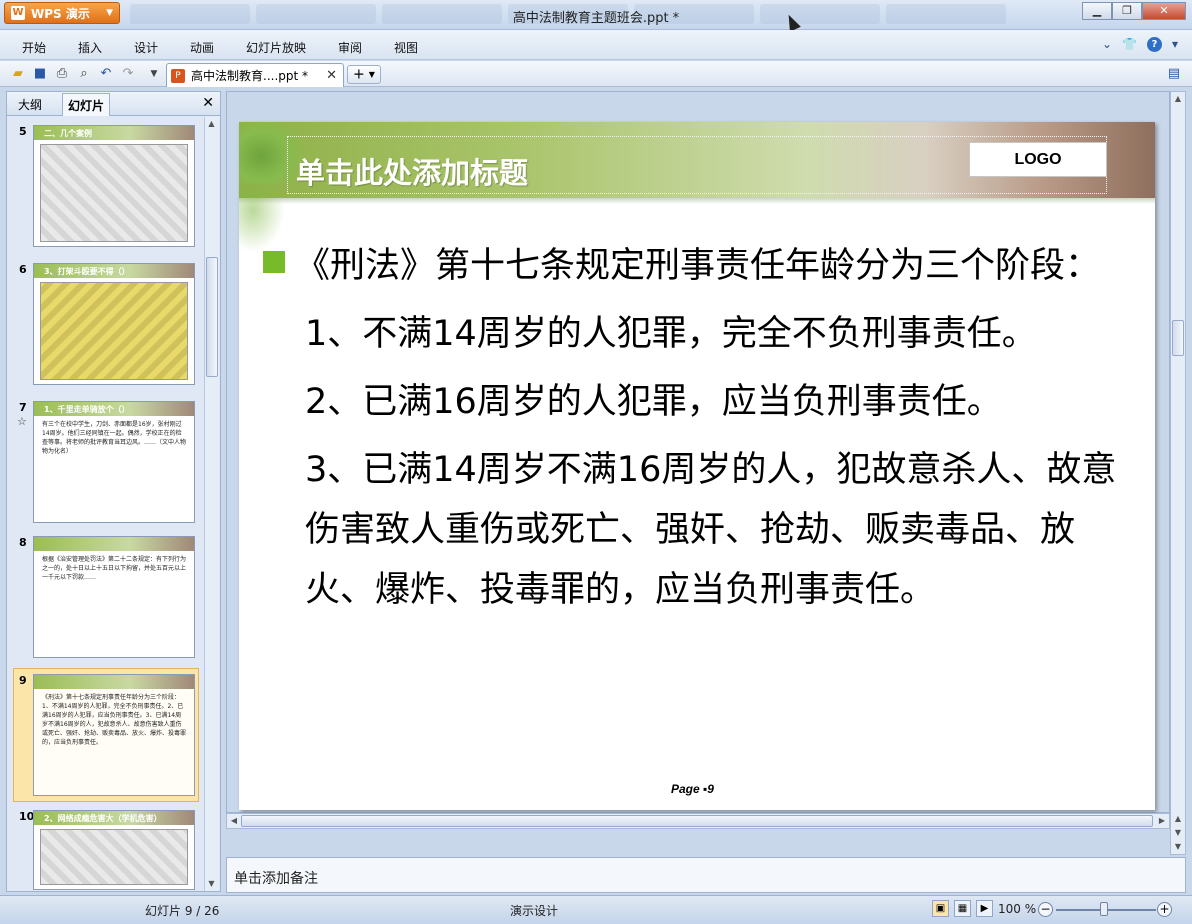 The width and height of the screenshot is (1192, 924). I want to click on new-tab-dropdown-icon: ▼, so click(372, 74).